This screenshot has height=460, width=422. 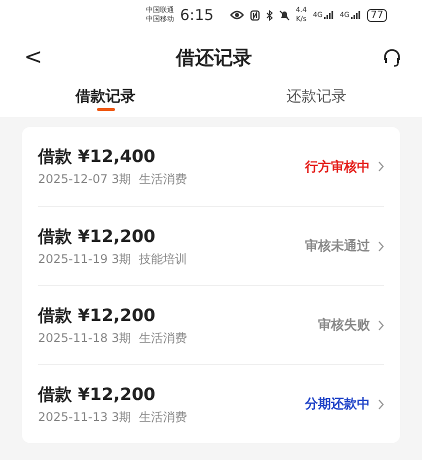 I want to click on status-text: 审核失败, so click(x=344, y=325).